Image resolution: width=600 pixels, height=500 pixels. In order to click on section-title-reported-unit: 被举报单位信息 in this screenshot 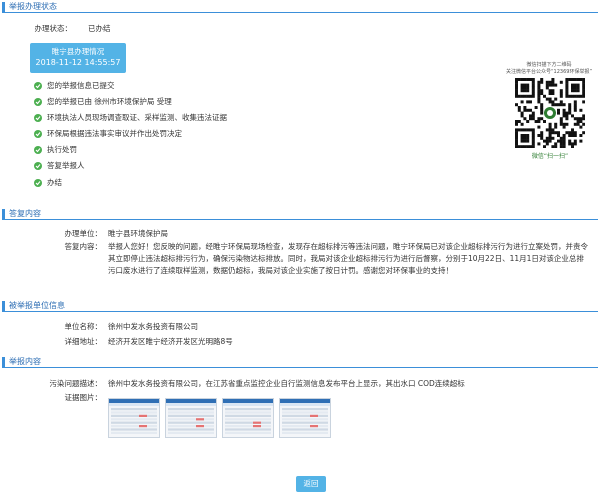, I will do `click(37, 305)`.